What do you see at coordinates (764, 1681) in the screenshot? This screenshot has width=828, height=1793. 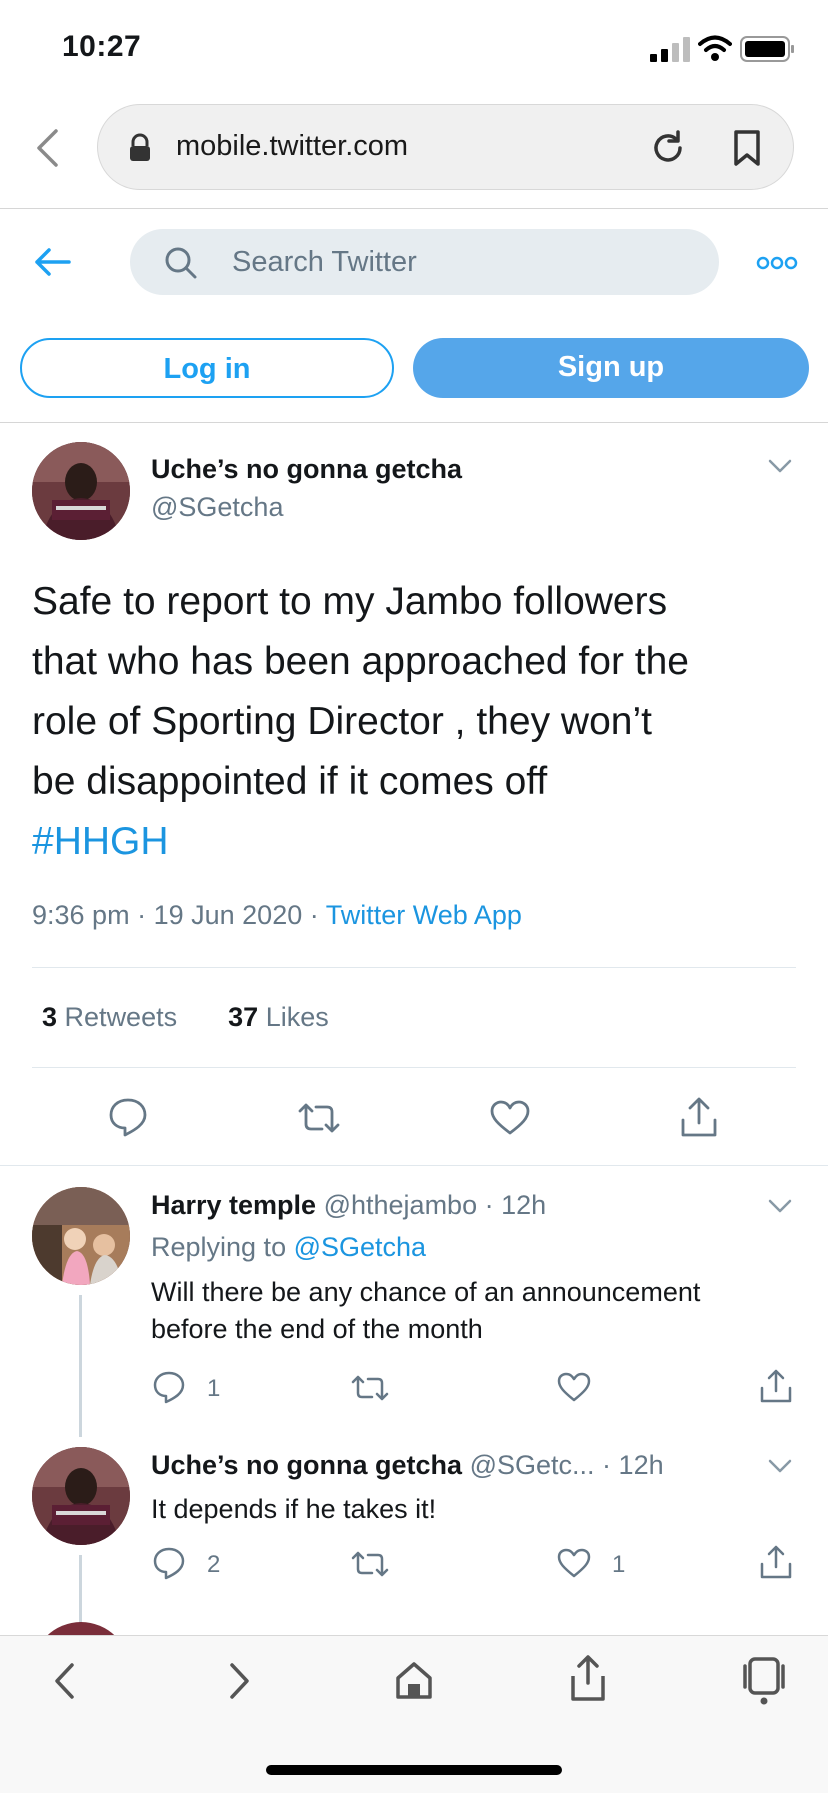 I see `tabs-icon` at bounding box center [764, 1681].